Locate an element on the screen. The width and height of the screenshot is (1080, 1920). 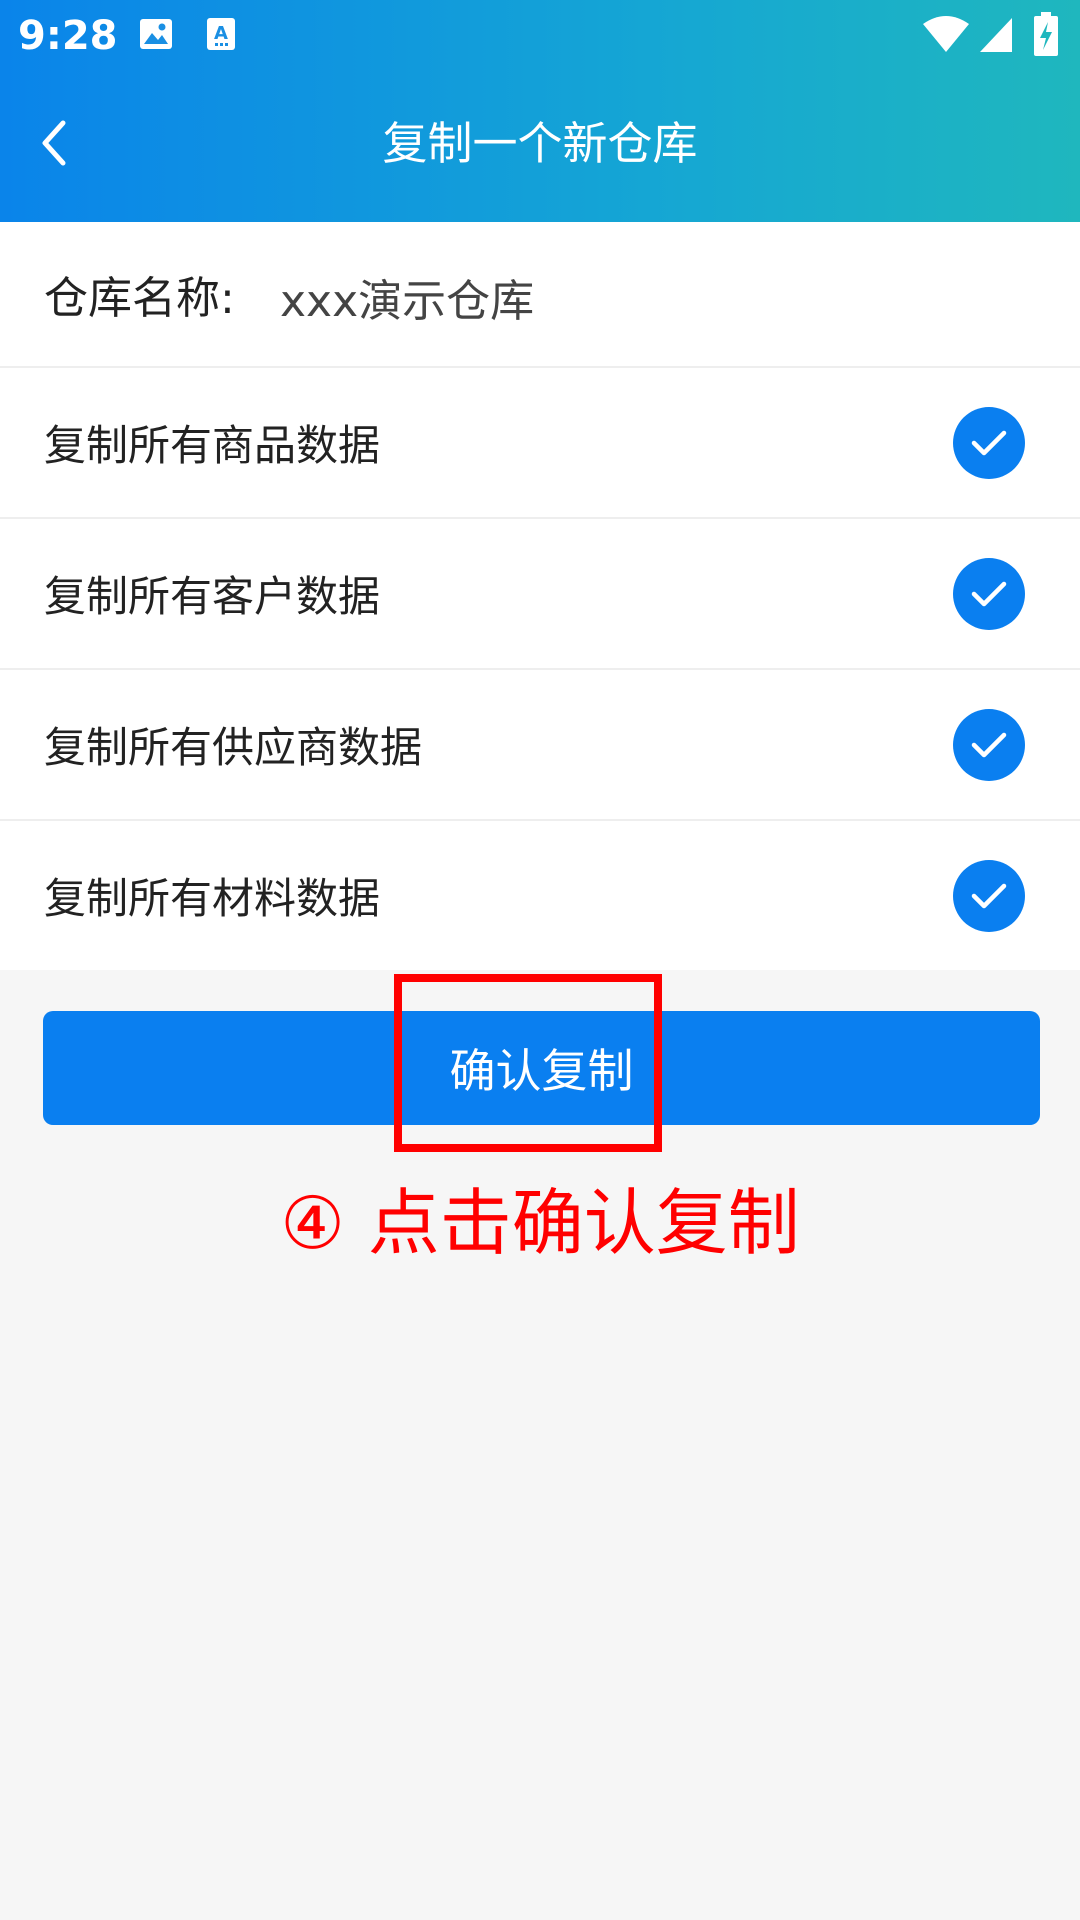
warehouse-name-input is located at coordinates (630, 297).